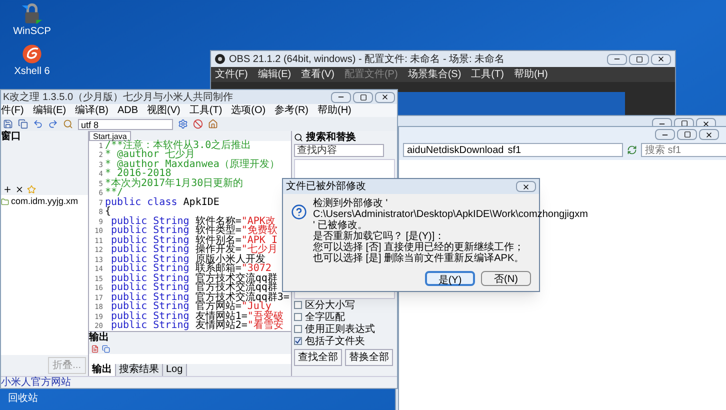  What do you see at coordinates (330, 305) in the screenshot?
I see `checkbox-label: 区分大小写` at bounding box center [330, 305].